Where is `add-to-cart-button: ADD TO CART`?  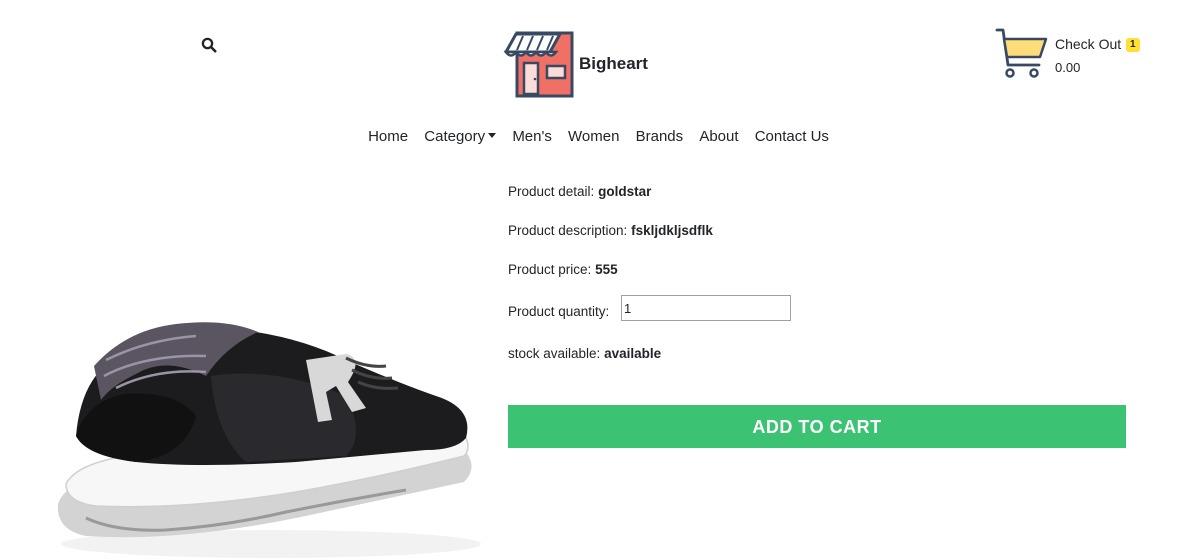
add-to-cart-button: ADD TO CART is located at coordinates (817, 426).